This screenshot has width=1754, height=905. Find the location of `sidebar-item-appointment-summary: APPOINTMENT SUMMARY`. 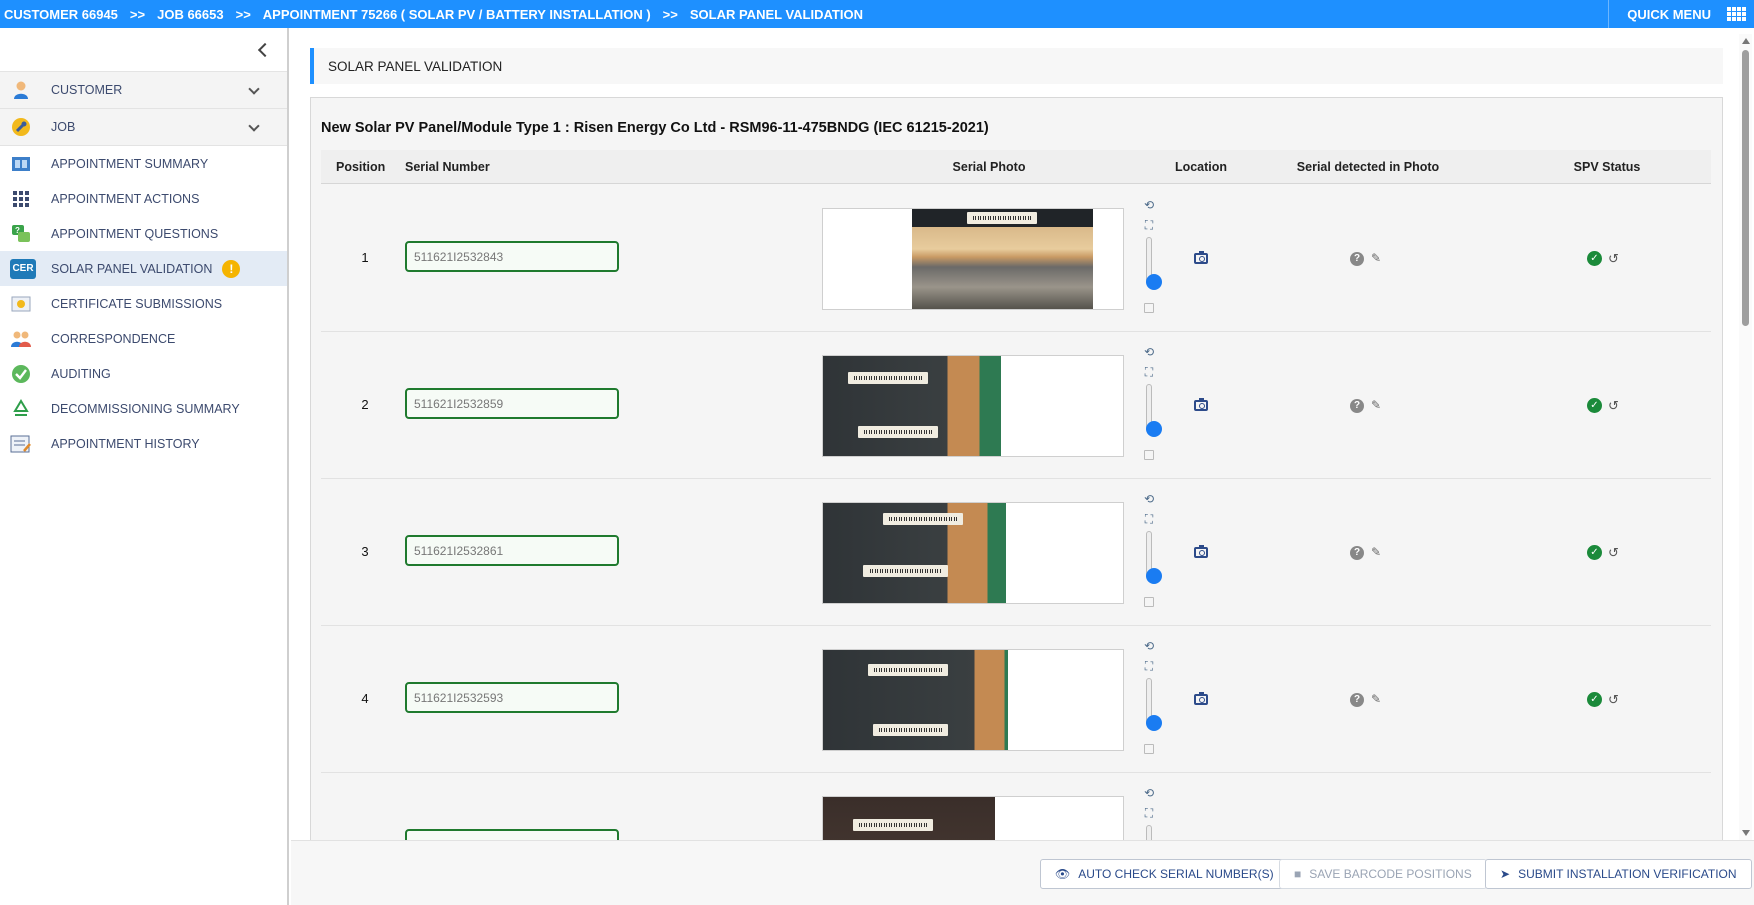

sidebar-item-appointment-summary: APPOINTMENT SUMMARY is located at coordinates (143, 163).